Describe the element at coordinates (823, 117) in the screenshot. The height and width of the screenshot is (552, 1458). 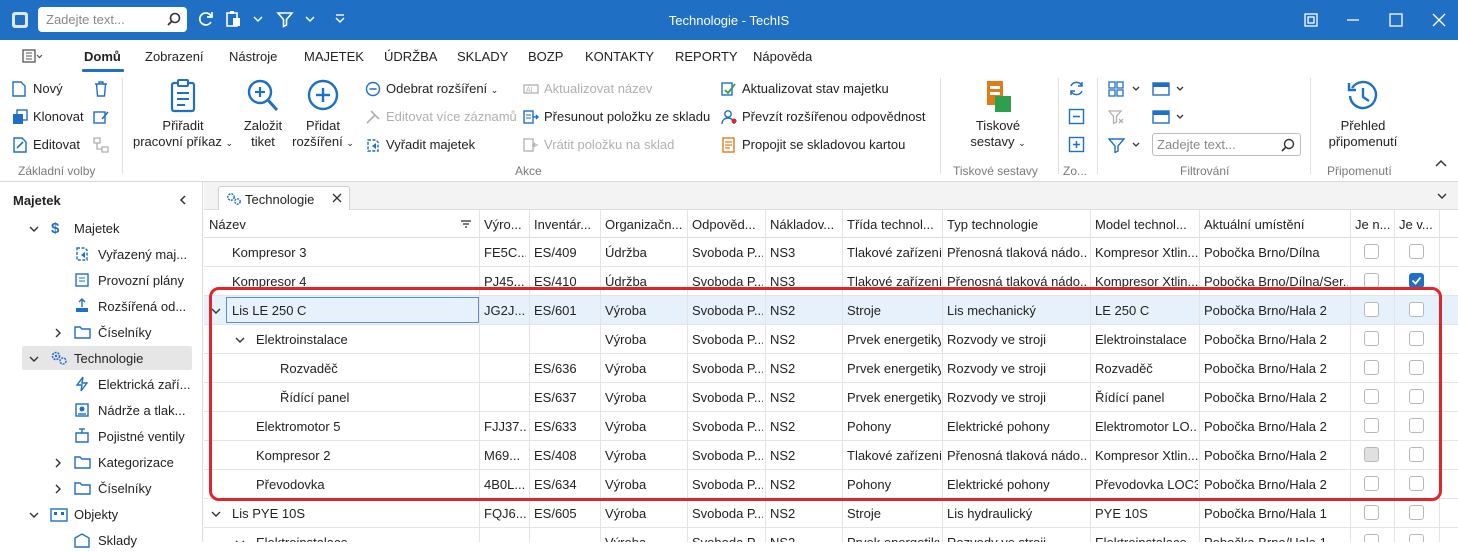
I see `take-over-responsibility-button: Převzít rozšířenou odpovědnost` at that location.